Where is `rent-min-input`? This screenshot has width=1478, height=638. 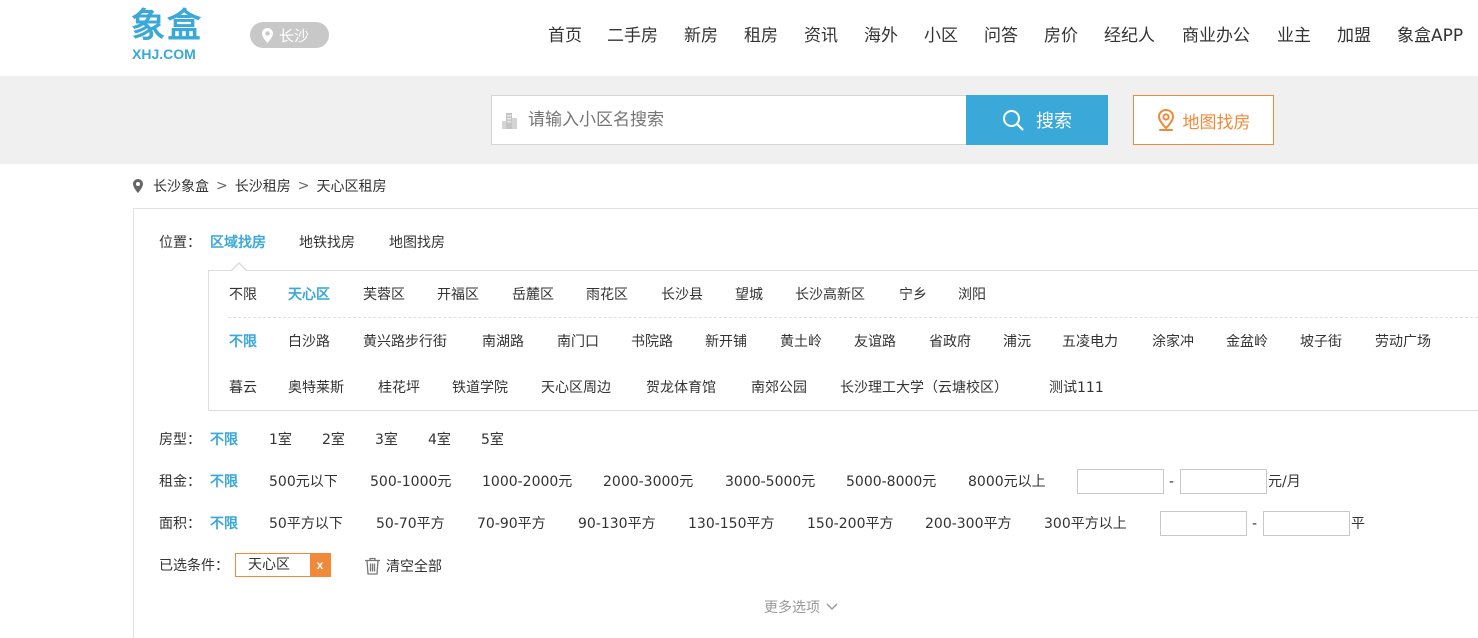
rent-min-input is located at coordinates (1120, 481).